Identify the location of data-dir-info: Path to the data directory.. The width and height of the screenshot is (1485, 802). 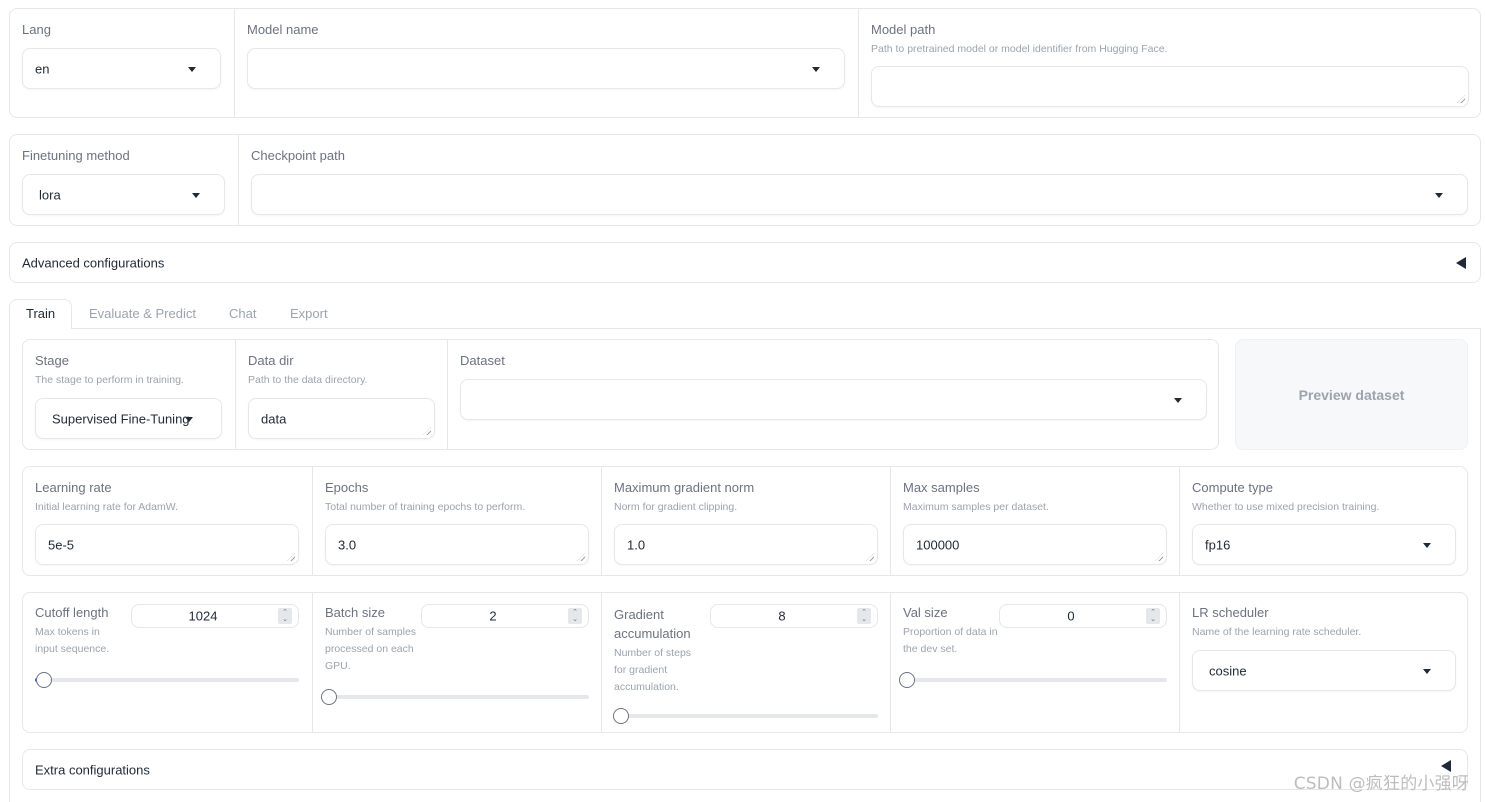
(308, 380).